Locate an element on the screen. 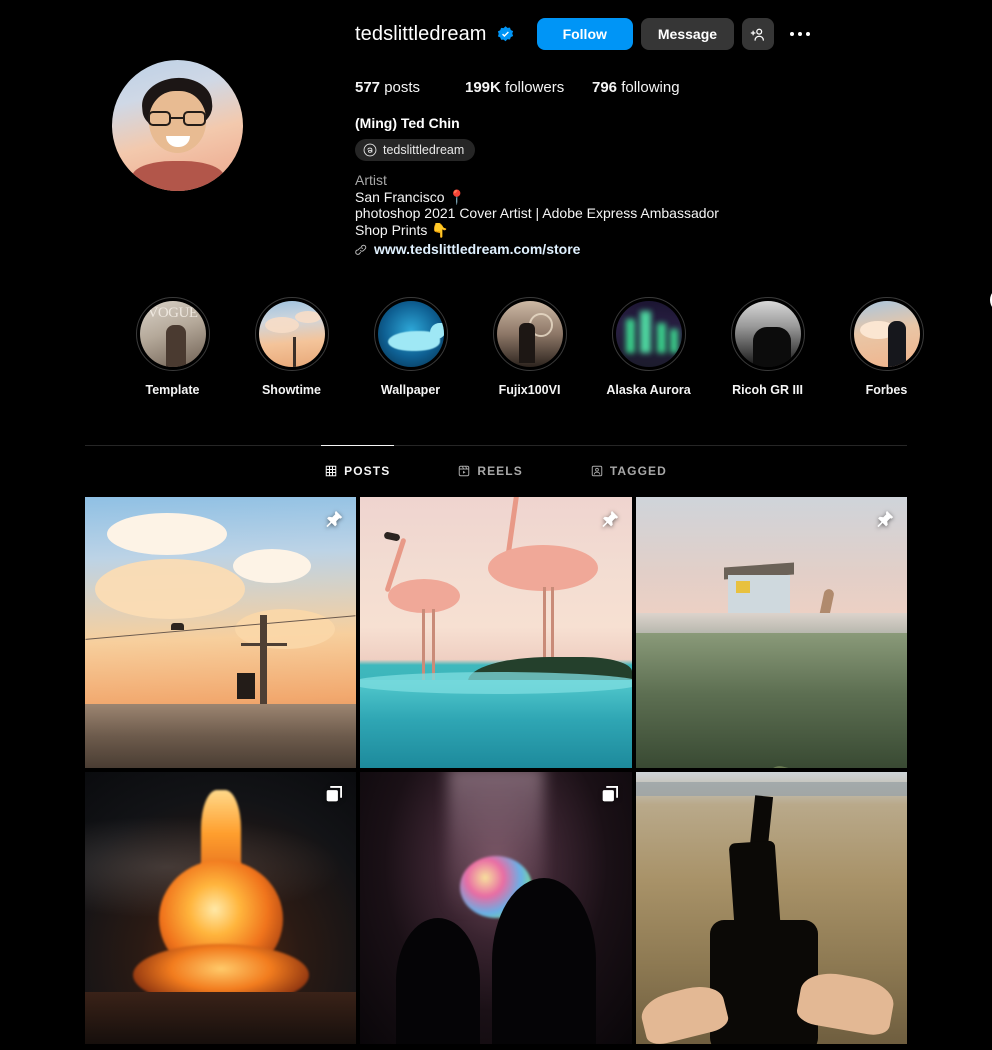 The width and height of the screenshot is (992, 1050). bio-line-3: Shop Prints 👇 is located at coordinates (402, 229).